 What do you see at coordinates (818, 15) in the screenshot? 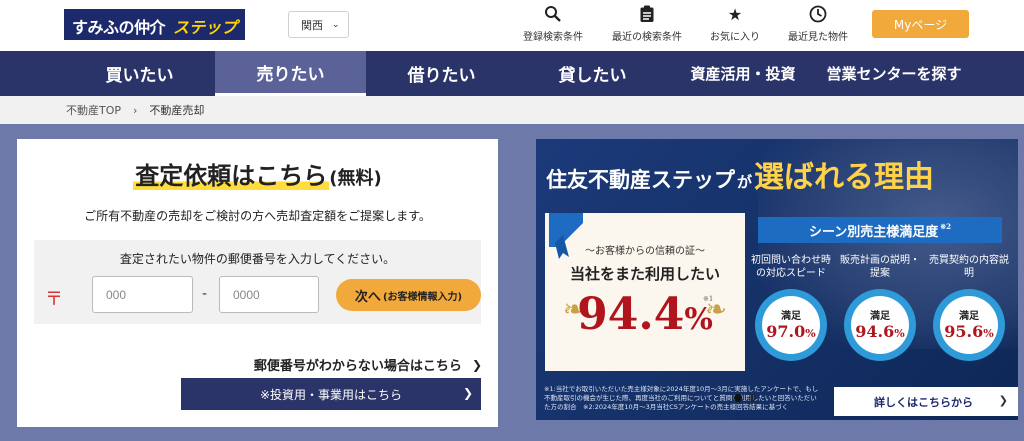
I see `clock-icon` at bounding box center [818, 15].